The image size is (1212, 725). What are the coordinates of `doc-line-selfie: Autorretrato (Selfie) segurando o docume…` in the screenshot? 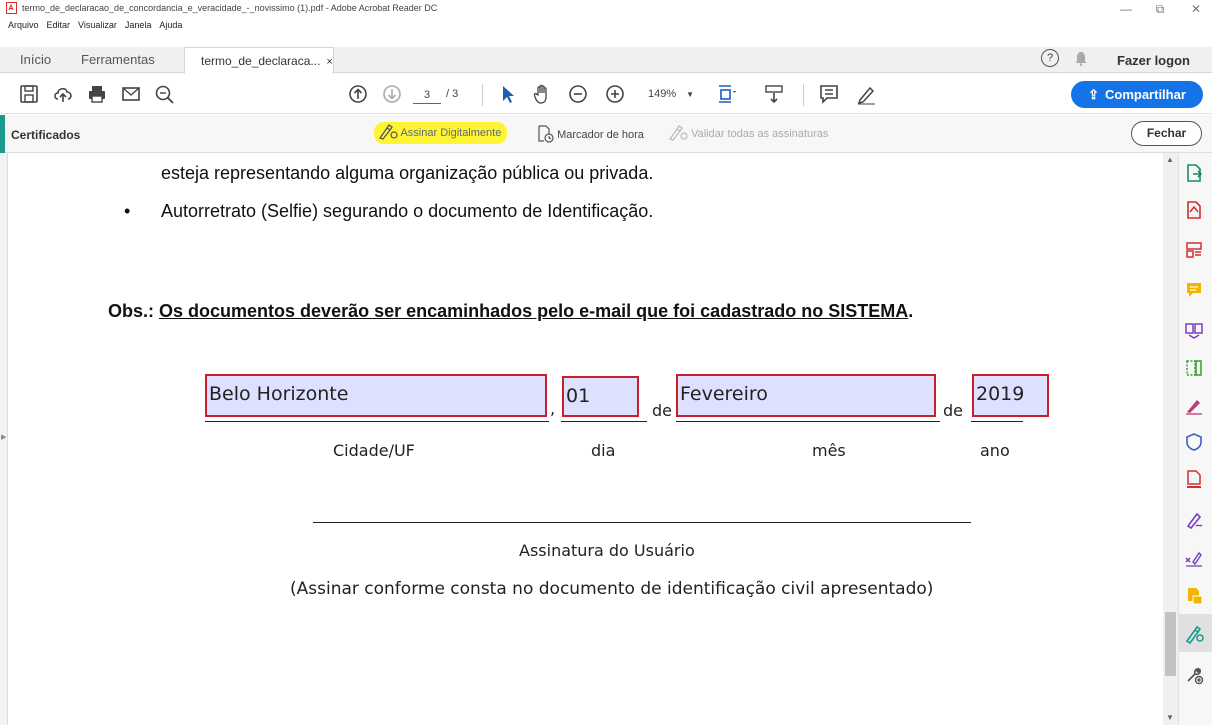 It's located at (407, 211).